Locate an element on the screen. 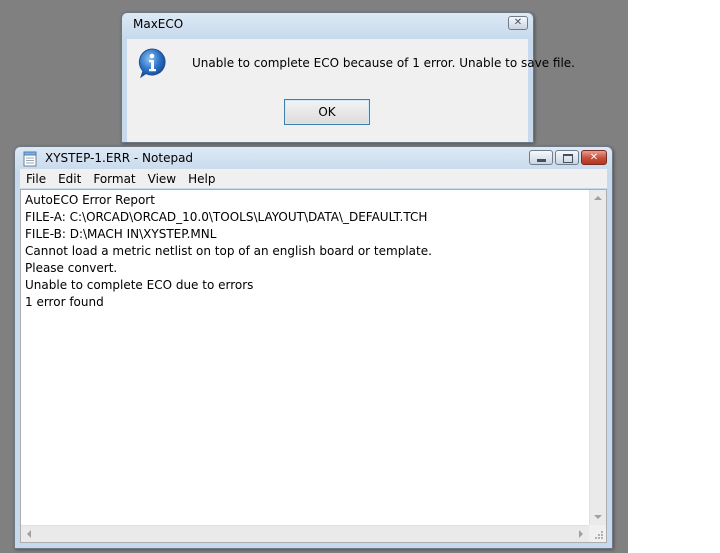 The width and height of the screenshot is (720, 553). notepad-title: XYSTEP-1.ERR - Notepad is located at coordinates (119, 158).